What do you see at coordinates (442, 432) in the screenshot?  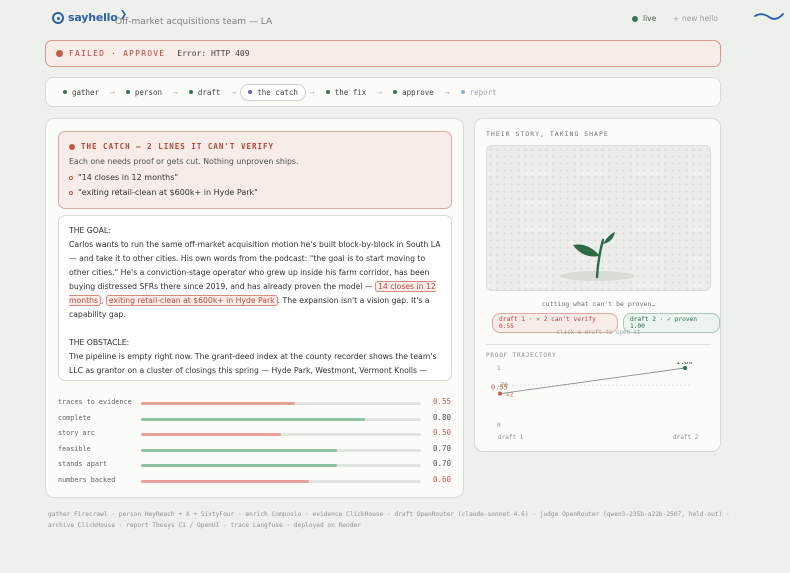 I see `metric-value: 0.50` at bounding box center [442, 432].